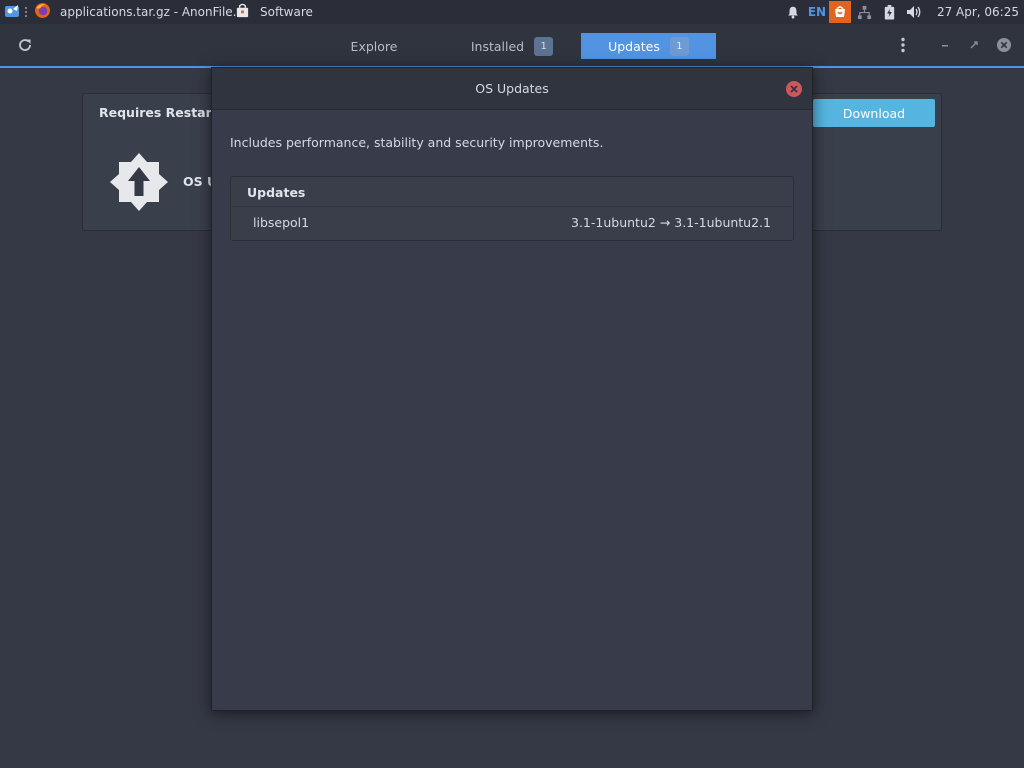 The image size is (1024, 768). I want to click on updates-section-title: Updates, so click(276, 192).